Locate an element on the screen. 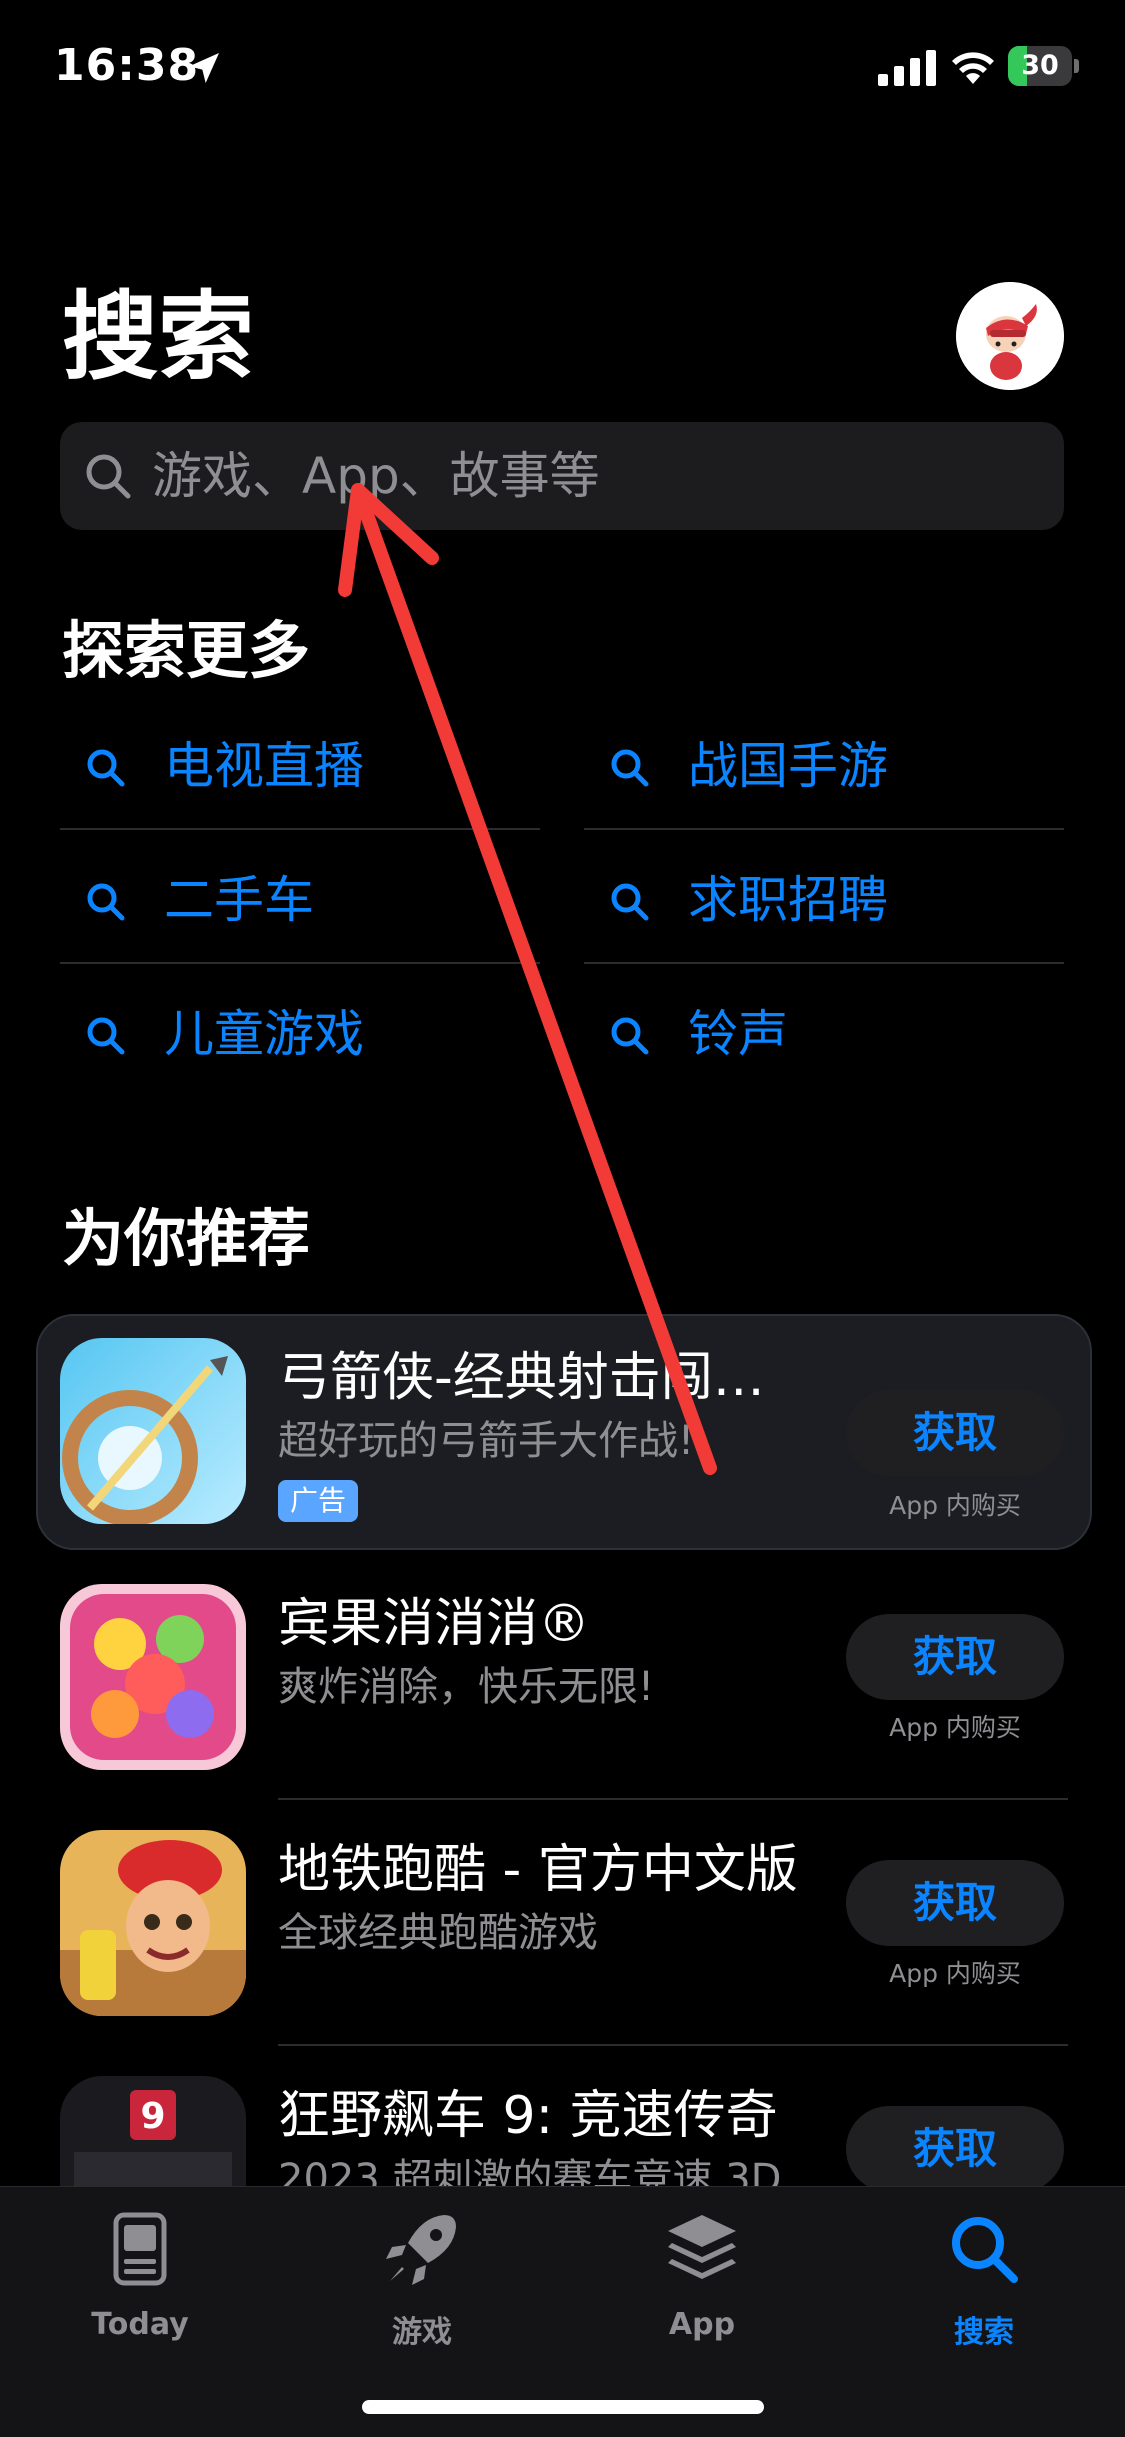 The height and width of the screenshot is (2437, 1125). discover-item-label: 电视直播 is located at coordinates (264, 766).